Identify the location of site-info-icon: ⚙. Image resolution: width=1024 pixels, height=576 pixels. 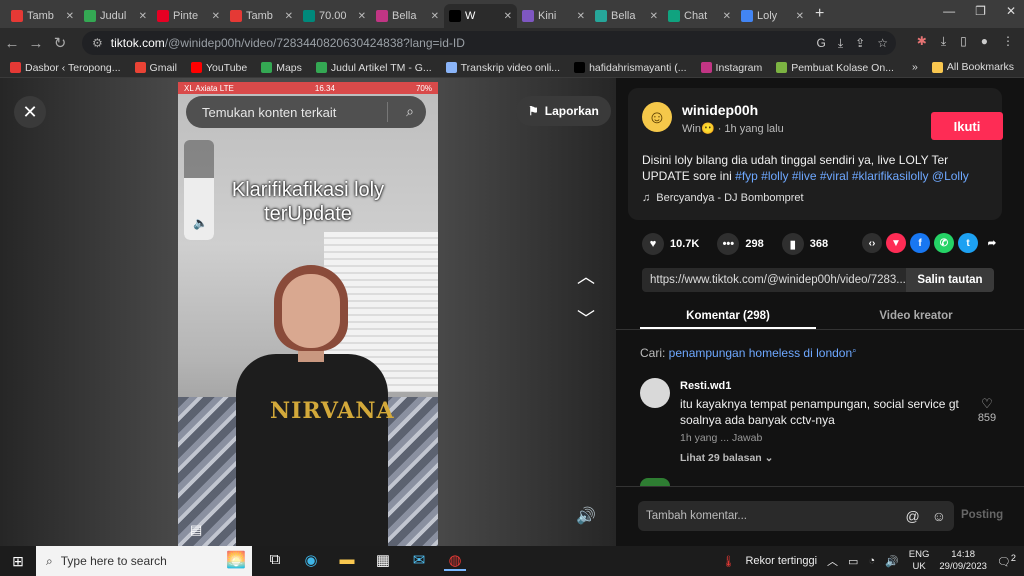
(97, 43).